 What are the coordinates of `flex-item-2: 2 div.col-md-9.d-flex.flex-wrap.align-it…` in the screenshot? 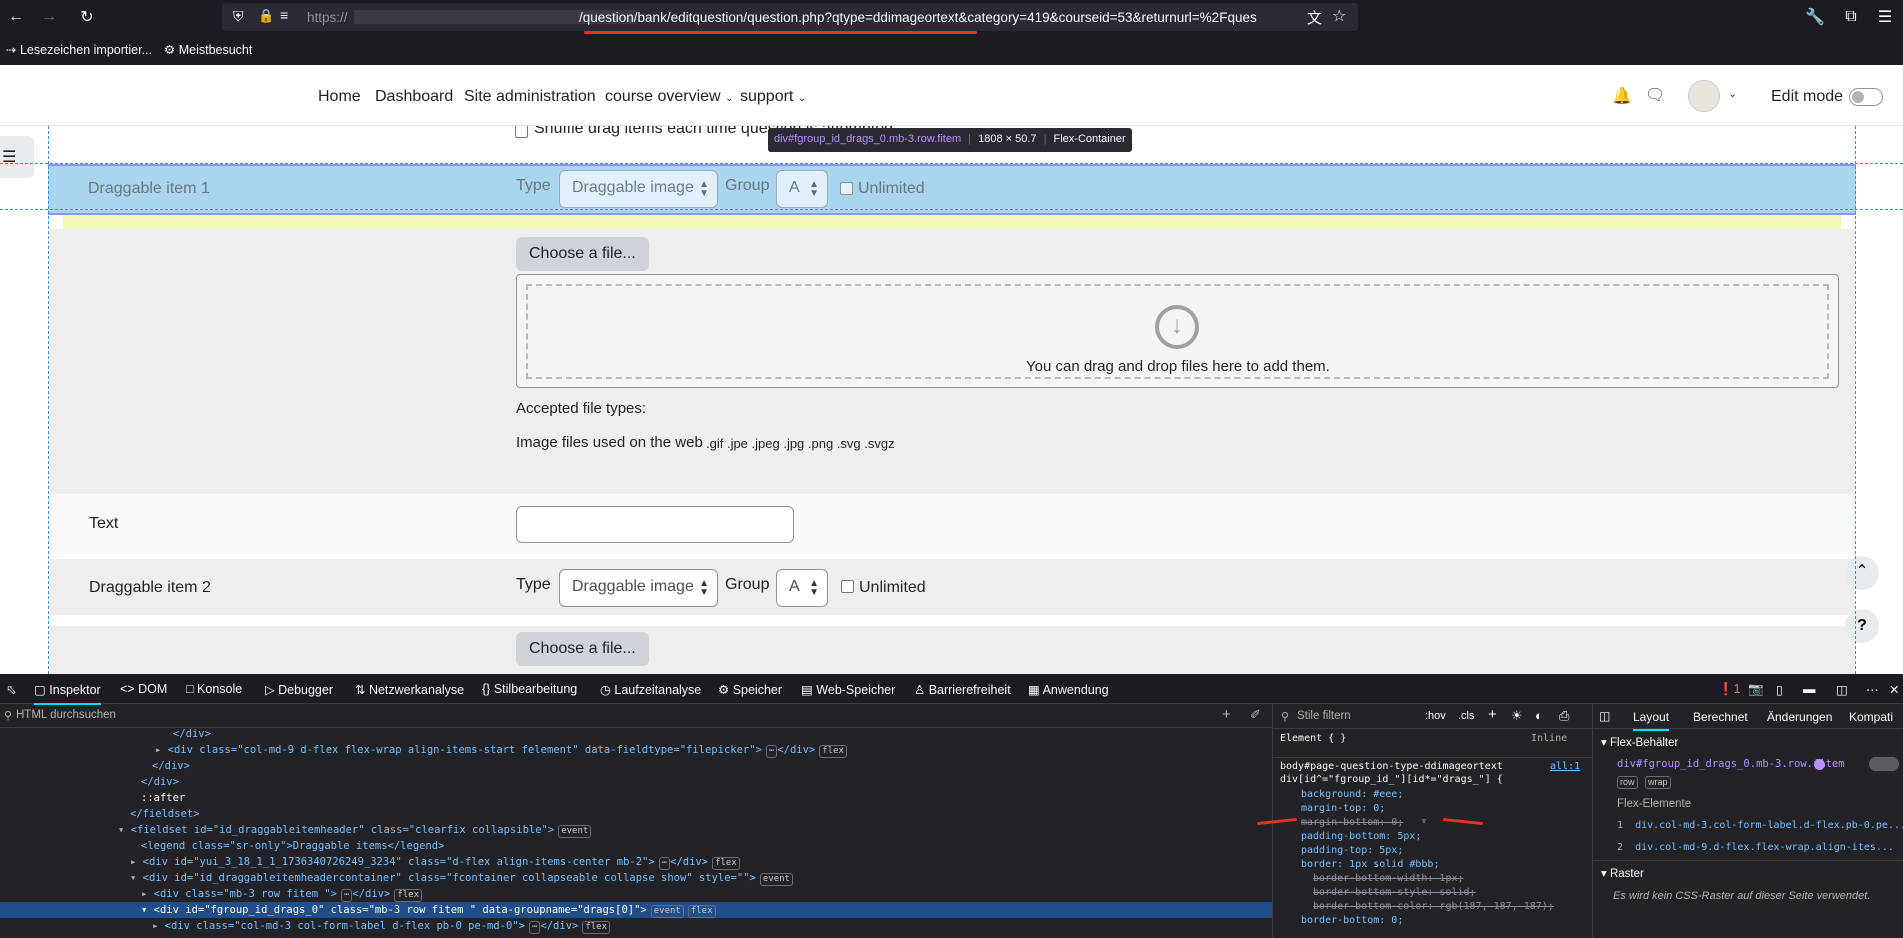 It's located at (1755, 847).